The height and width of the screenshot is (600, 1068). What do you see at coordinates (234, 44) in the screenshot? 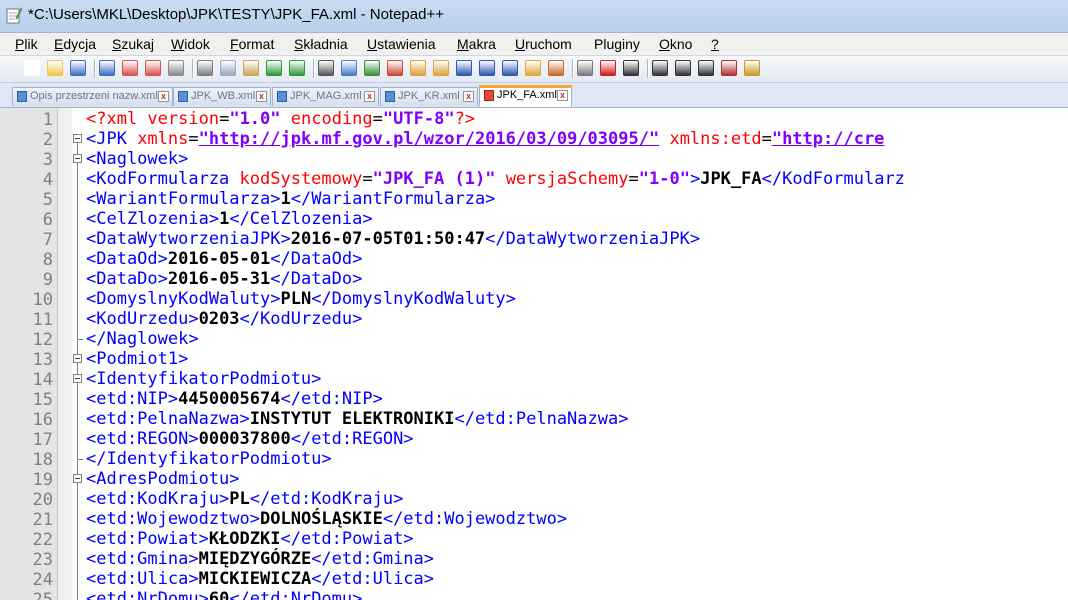
I see `menu-mnemonic: F` at bounding box center [234, 44].